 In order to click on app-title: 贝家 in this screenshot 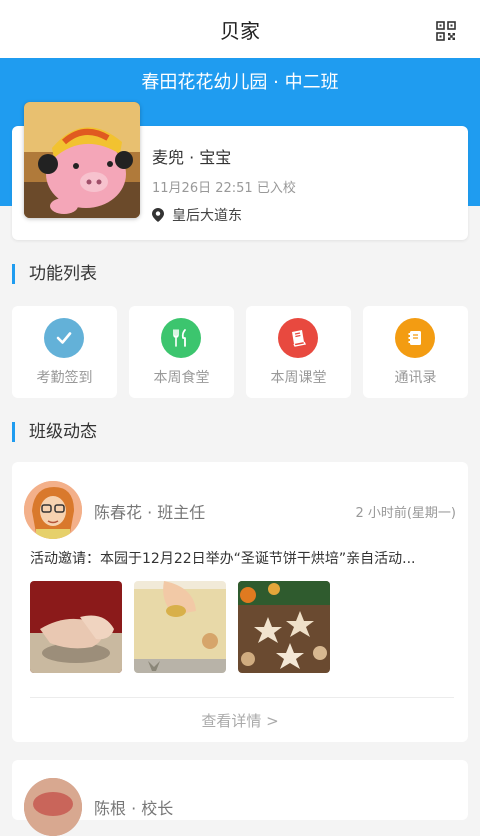, I will do `click(240, 31)`.